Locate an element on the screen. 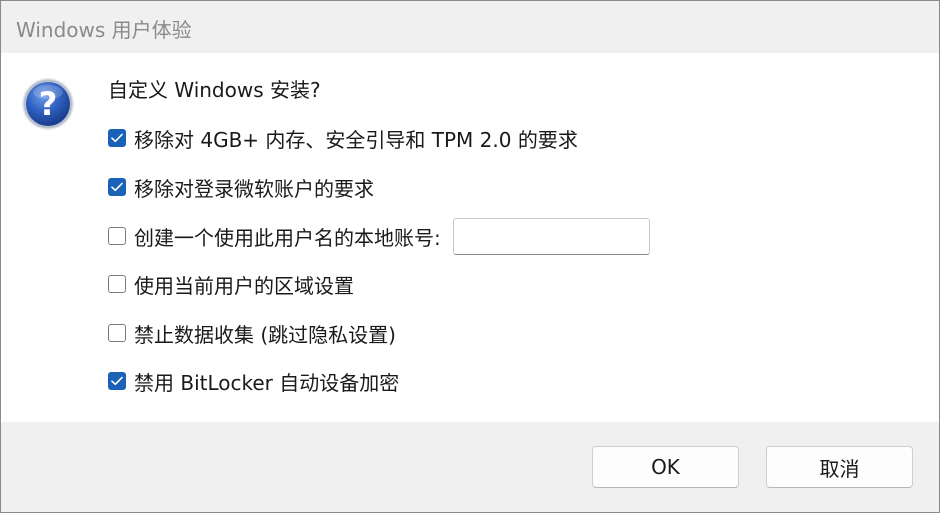 The image size is (940, 513). option-remove-microsoft-account-requirement: 移除对登录微软账户的要求 is located at coordinates (241, 187).